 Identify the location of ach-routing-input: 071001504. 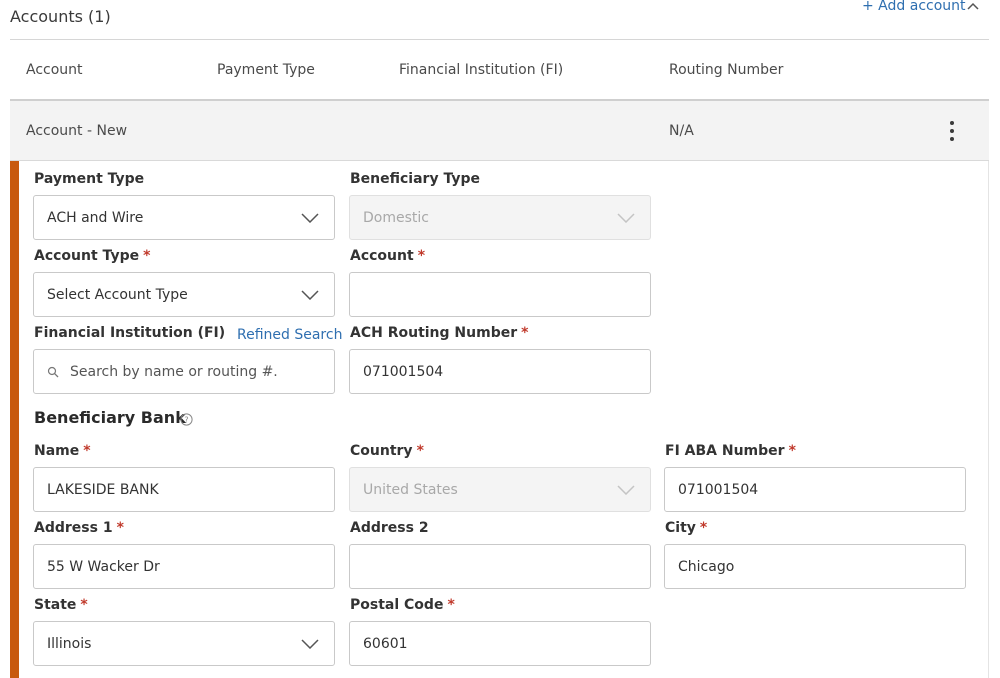
(500, 371).